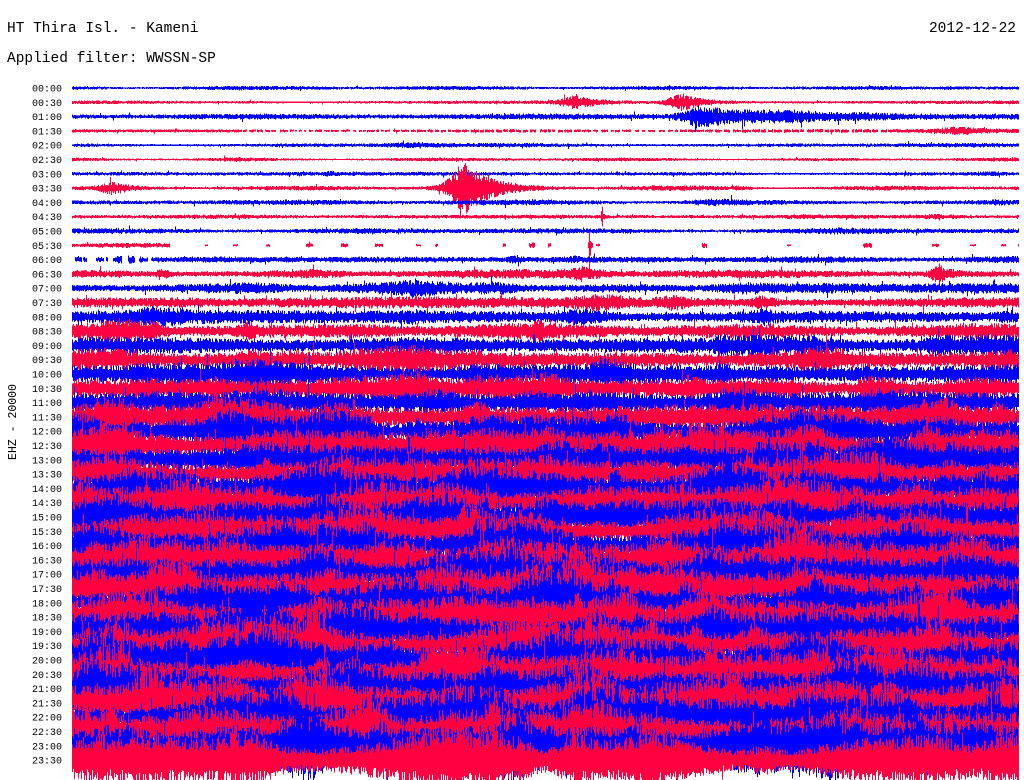  What do you see at coordinates (47, 647) in the screenshot?
I see `time-label: 19:30` at bounding box center [47, 647].